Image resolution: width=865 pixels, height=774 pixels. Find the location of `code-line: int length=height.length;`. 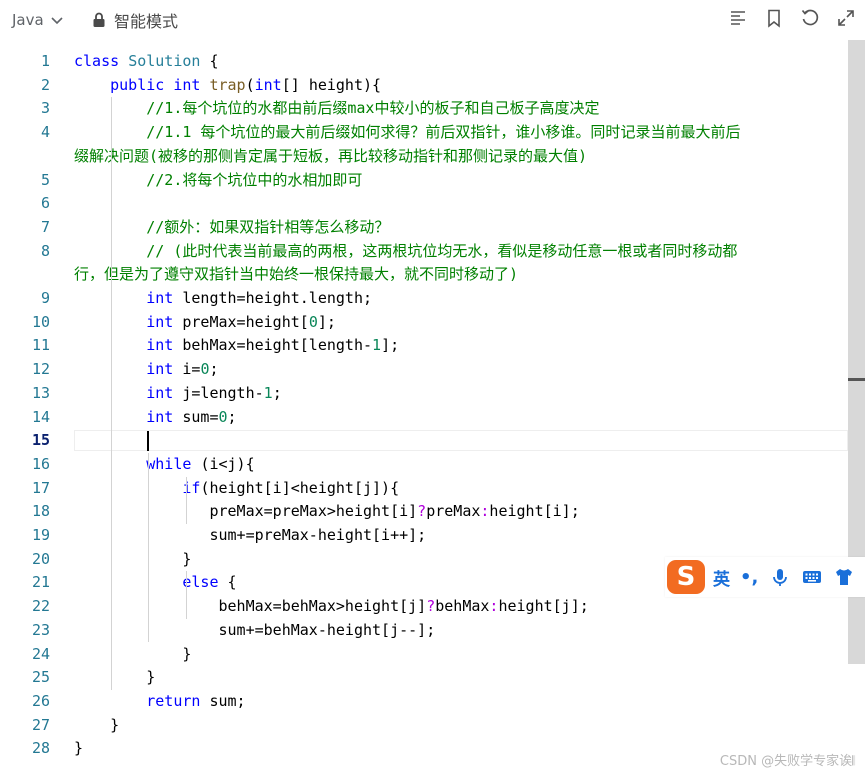

code-line: int length=height.length; is located at coordinates (461, 299).